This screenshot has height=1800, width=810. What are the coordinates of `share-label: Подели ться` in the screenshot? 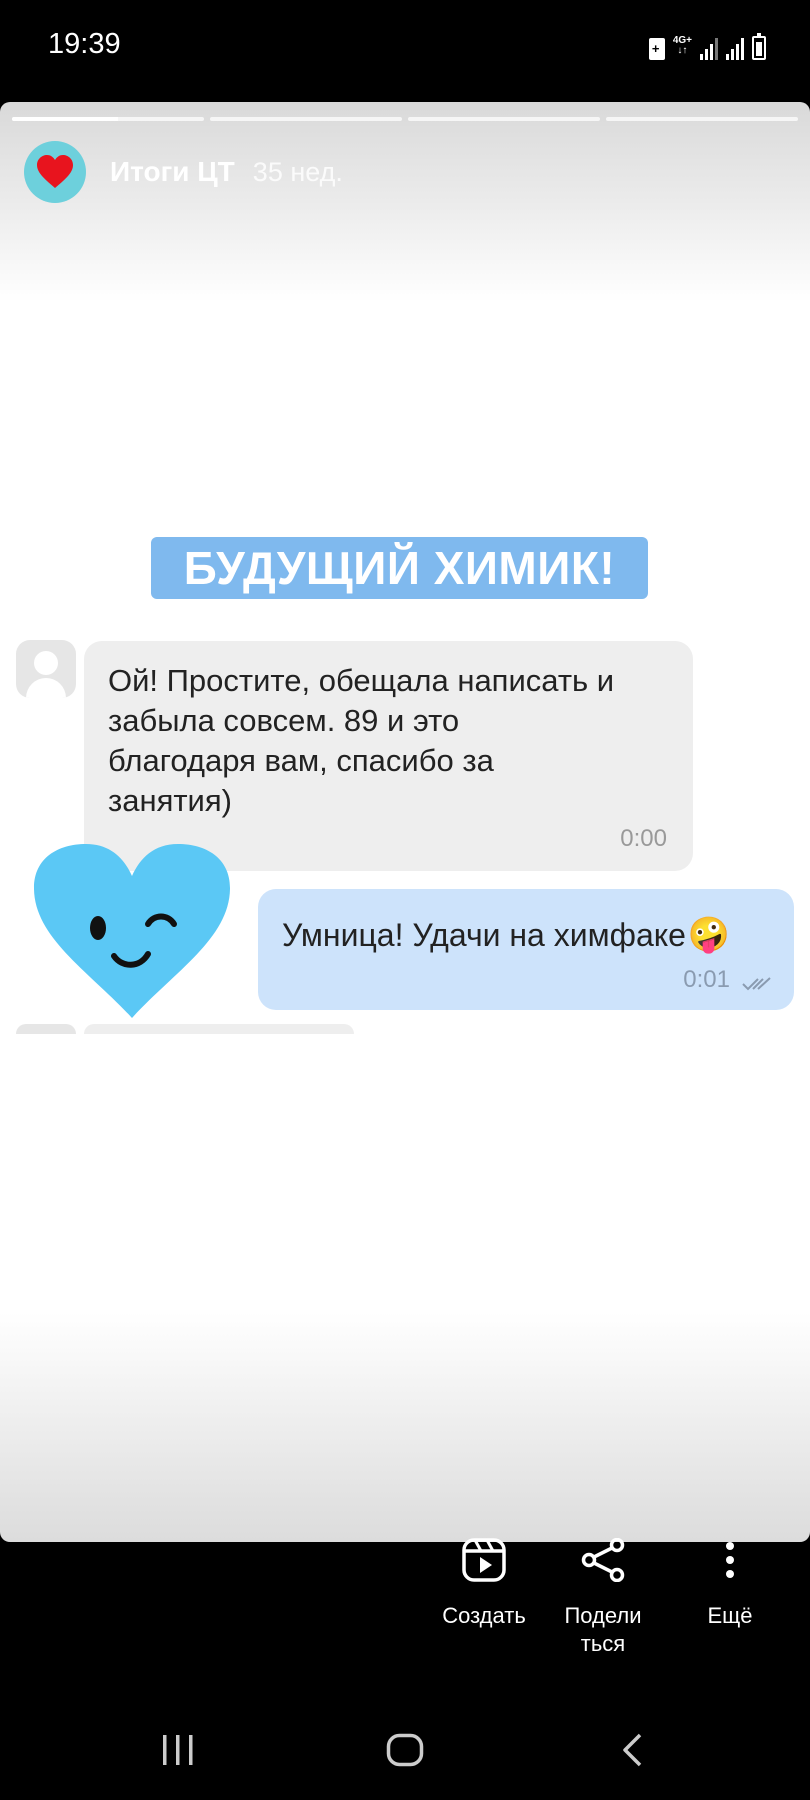 It's located at (603, 1630).